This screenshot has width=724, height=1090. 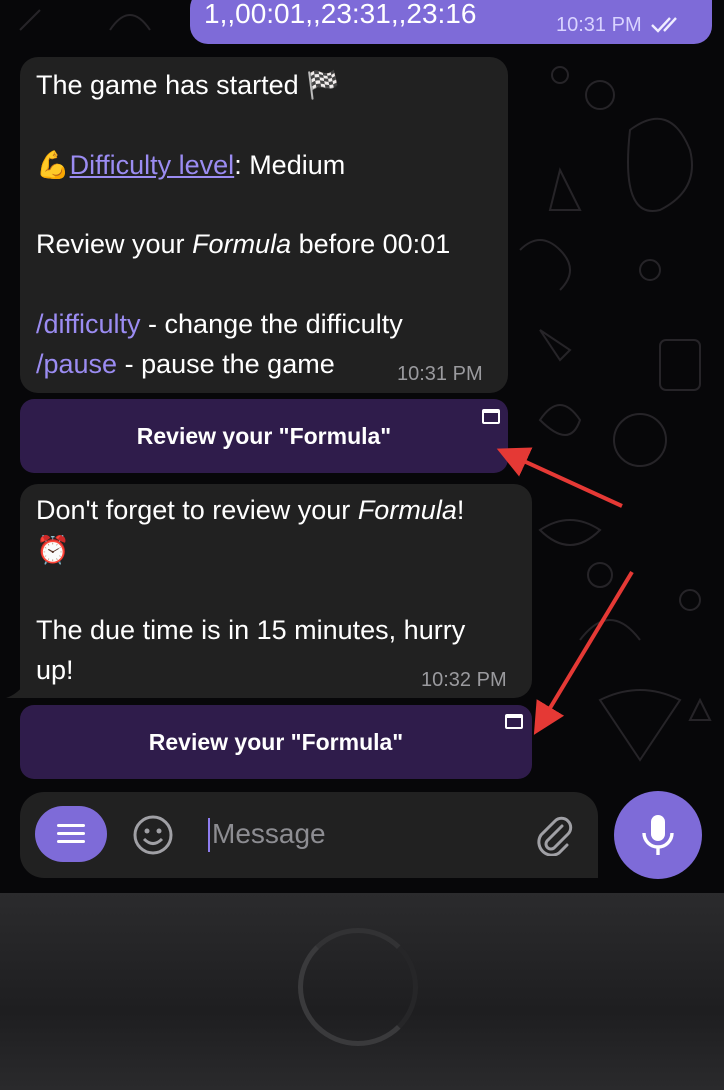 What do you see at coordinates (554, 835) in the screenshot?
I see `paperclip-icon` at bounding box center [554, 835].